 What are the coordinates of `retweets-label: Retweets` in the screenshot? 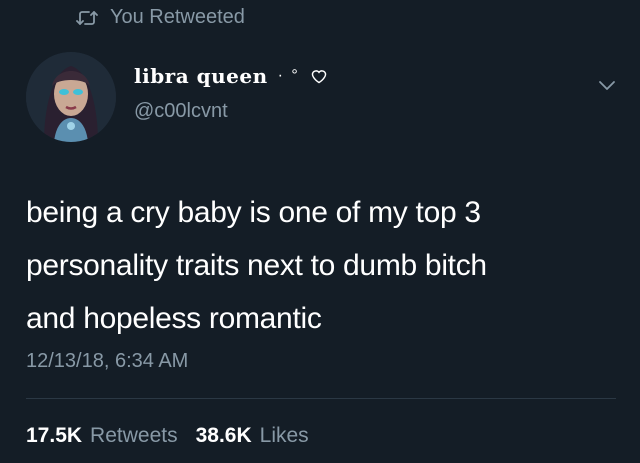 It's located at (134, 436).